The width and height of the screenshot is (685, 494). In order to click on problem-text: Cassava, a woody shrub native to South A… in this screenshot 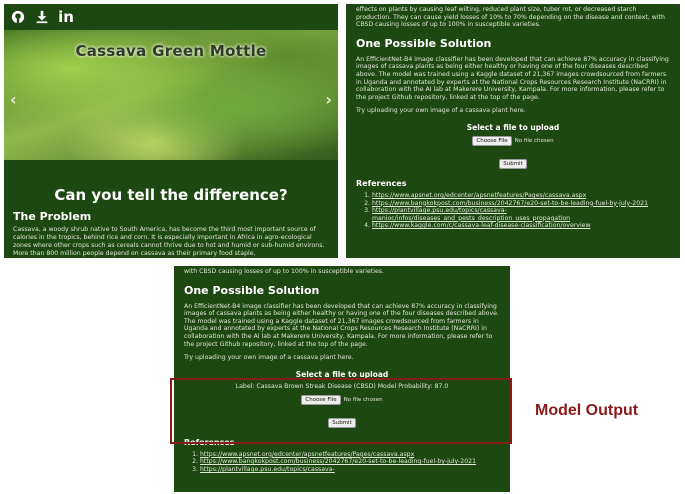, I will do `click(169, 241)`.